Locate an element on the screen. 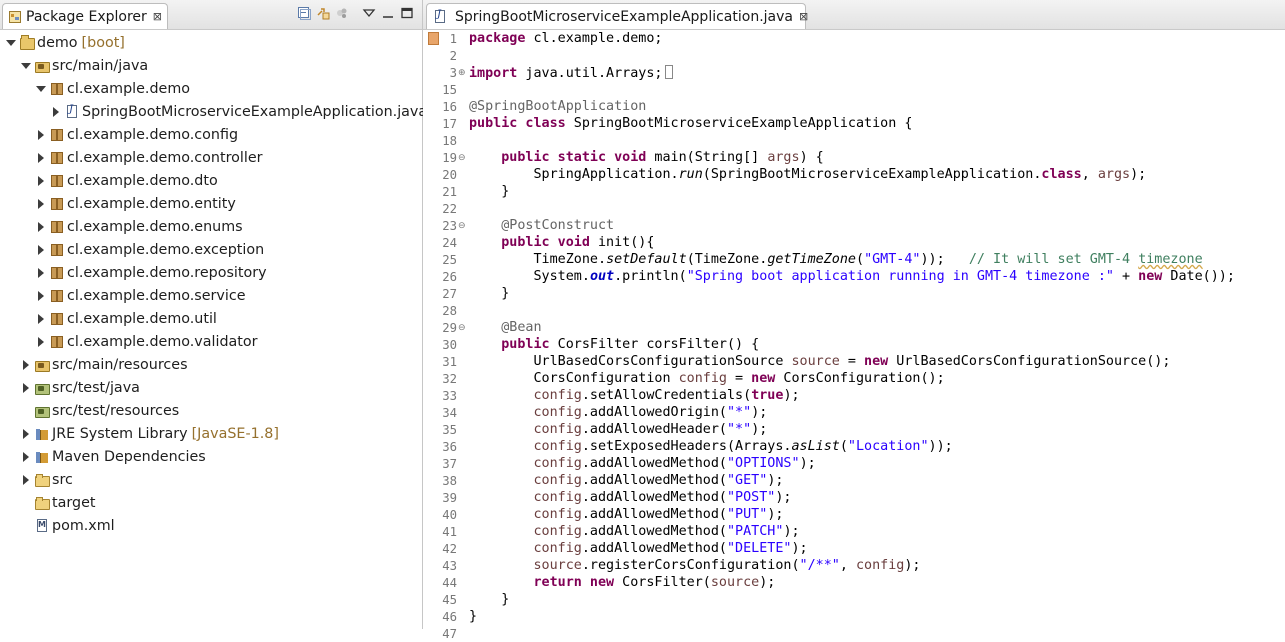 The height and width of the screenshot is (642, 1285). filter-icon is located at coordinates (342, 13).